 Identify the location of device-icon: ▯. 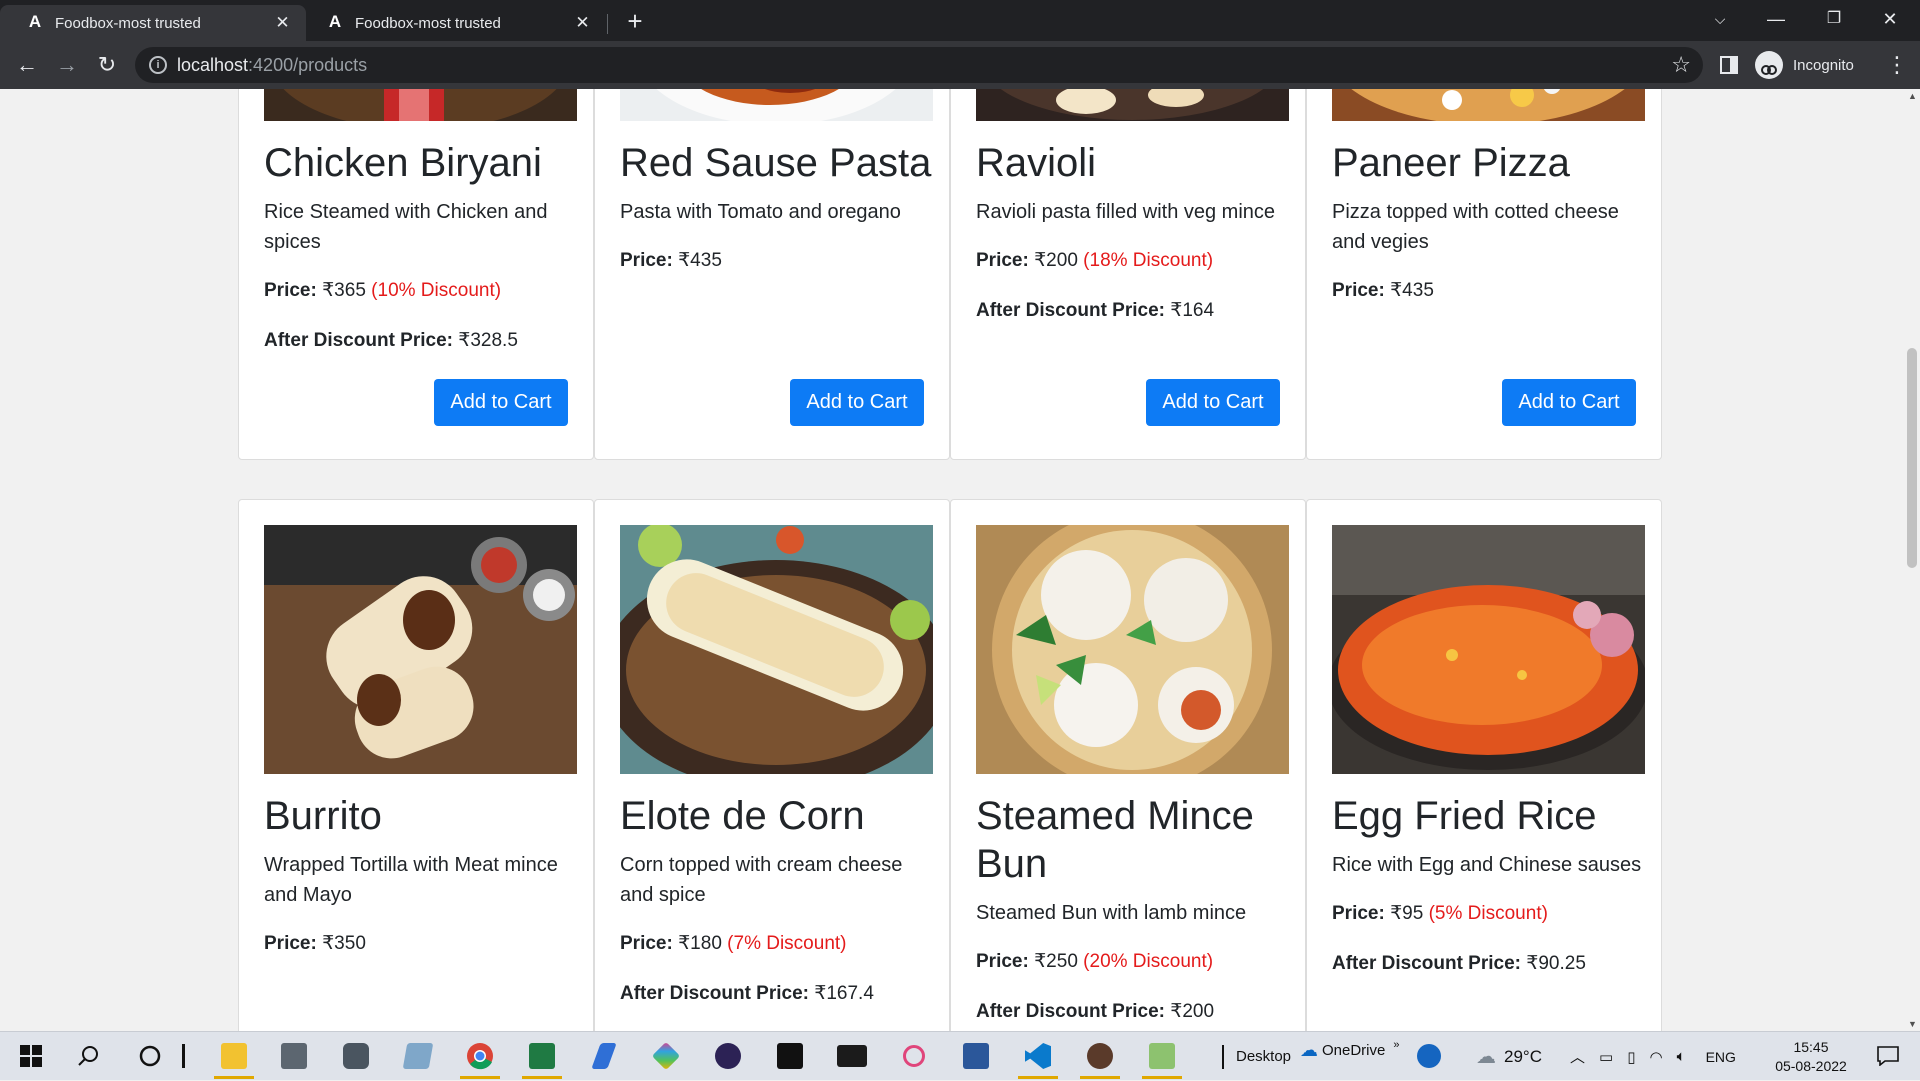
(1631, 1057).